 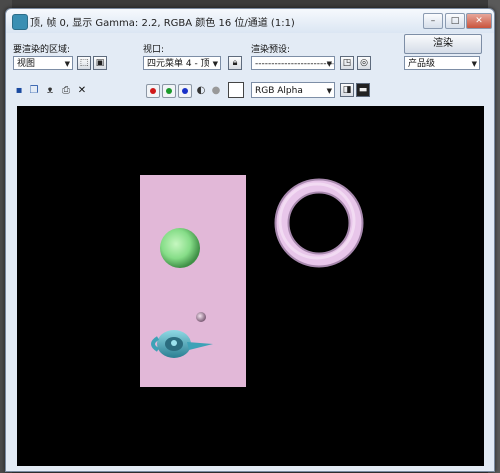 I want to click on edit-region-button: ⬚, so click(x=84, y=63).